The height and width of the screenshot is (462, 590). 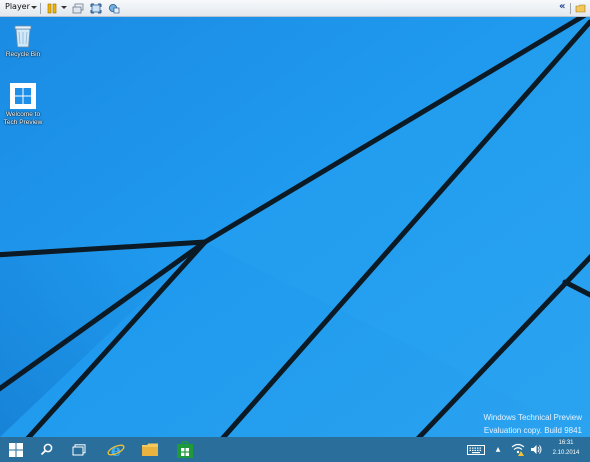 I want to click on internet-explorer-button: e, so click(x=116, y=449).